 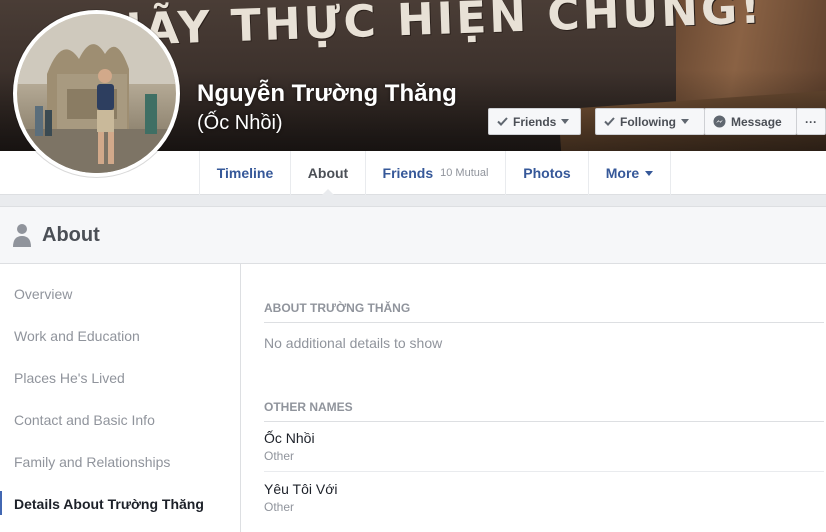 I want to click on sidebar-active-marker, so click(x=1, y=503).